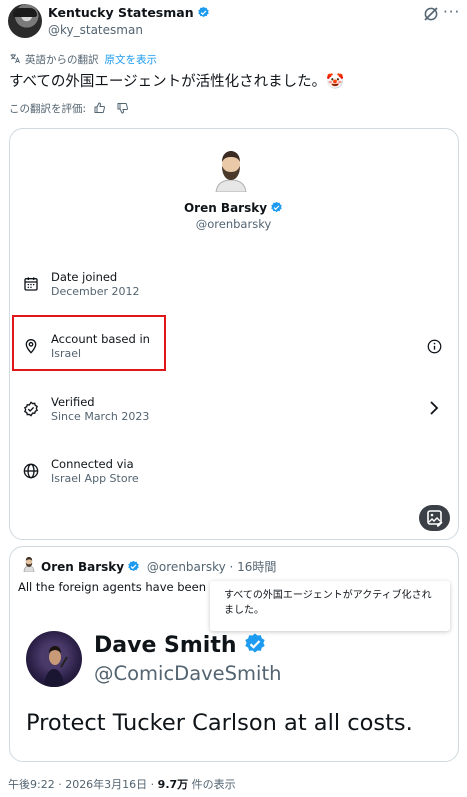 The width and height of the screenshot is (467, 797). Describe the element at coordinates (122, 108) in the screenshot. I see `thumbs-down-icon` at that location.